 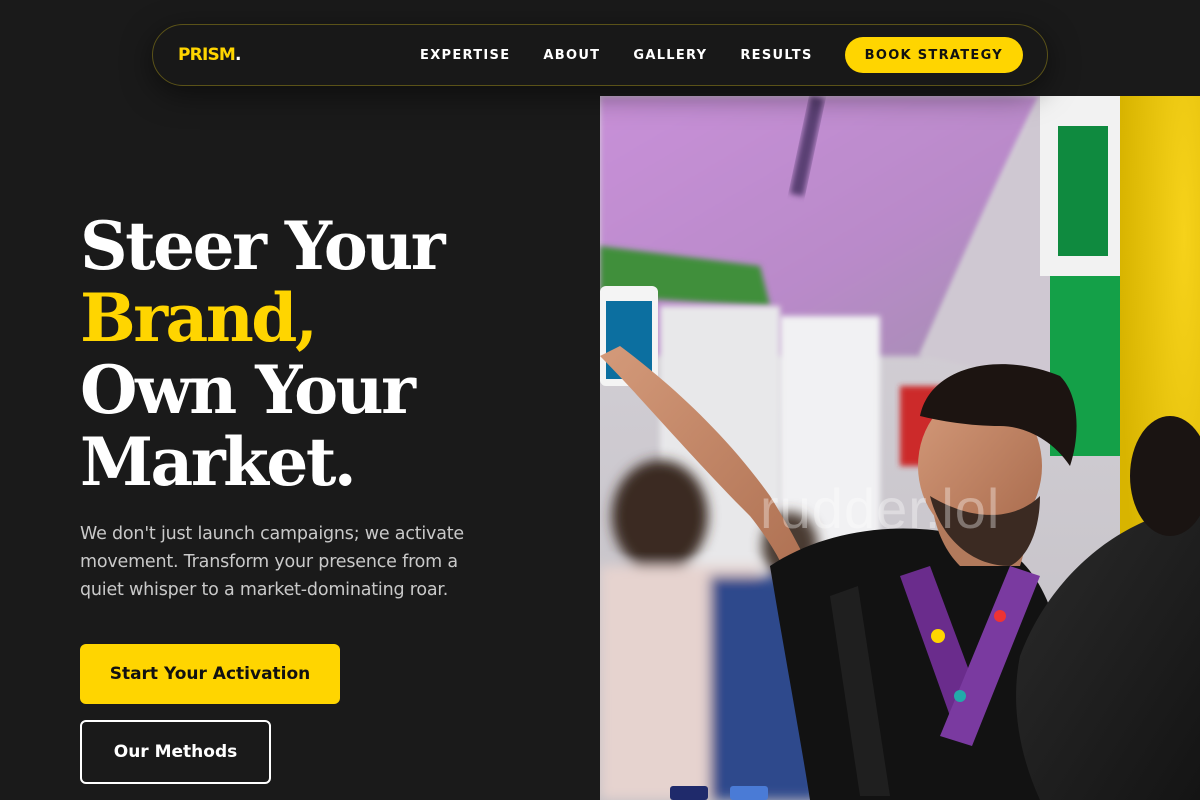 What do you see at coordinates (218, 462) in the screenshot?
I see `headline-line-4: Market.` at bounding box center [218, 462].